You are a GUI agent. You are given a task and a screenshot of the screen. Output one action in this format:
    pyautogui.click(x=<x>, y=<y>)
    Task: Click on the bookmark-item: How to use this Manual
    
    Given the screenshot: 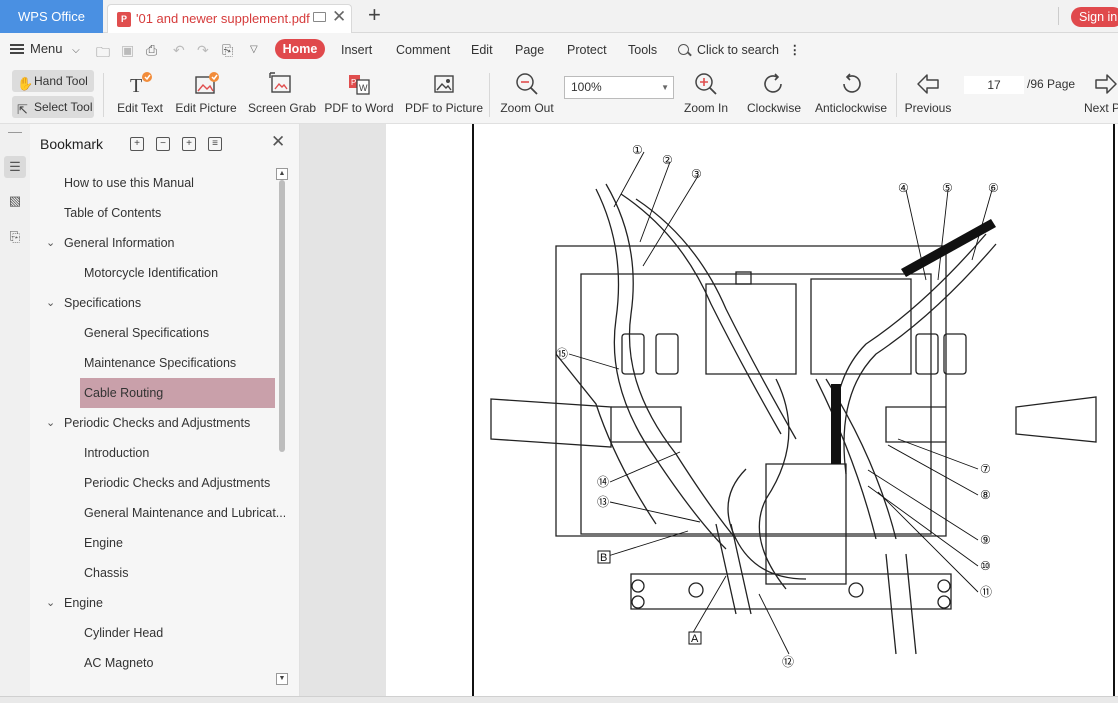 What is the action you would take?
    pyautogui.click(x=157, y=183)
    